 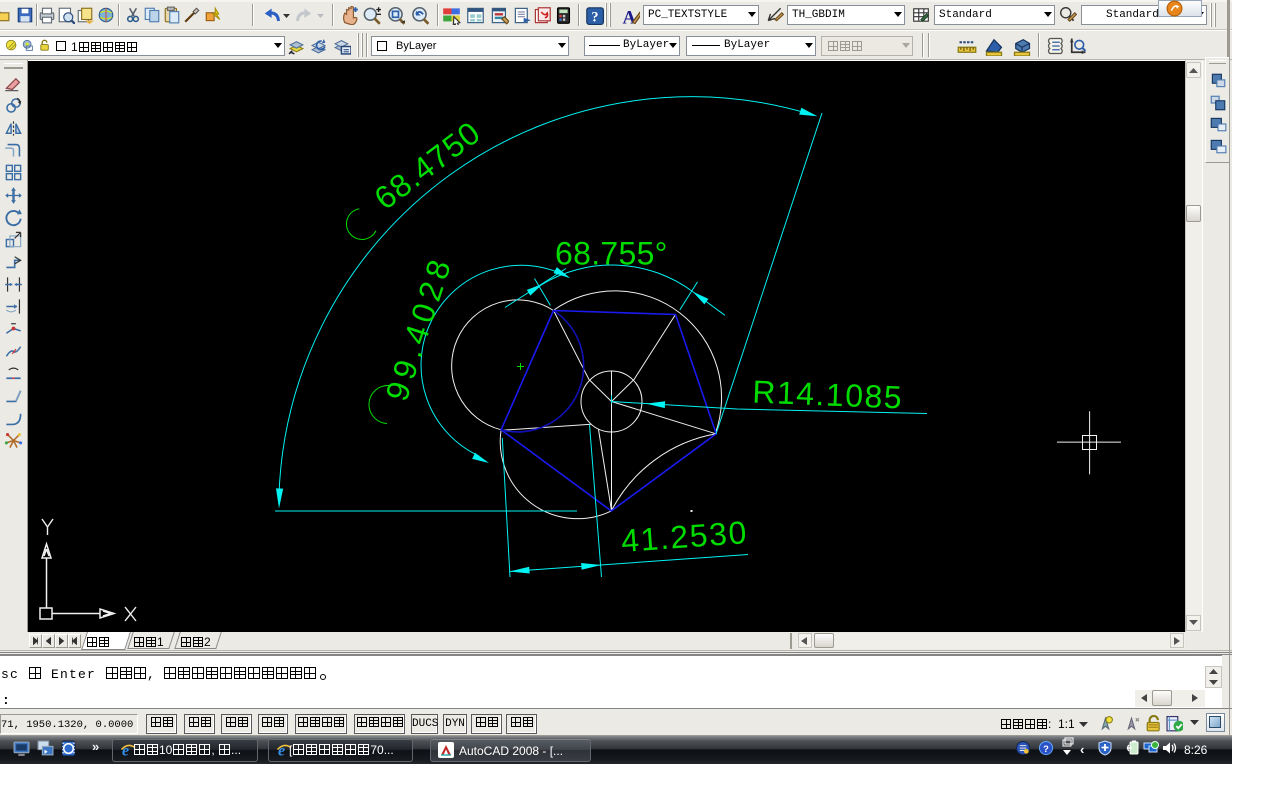 What do you see at coordinates (828, 395) in the screenshot?
I see `svg-text: R14.1085` at bounding box center [828, 395].